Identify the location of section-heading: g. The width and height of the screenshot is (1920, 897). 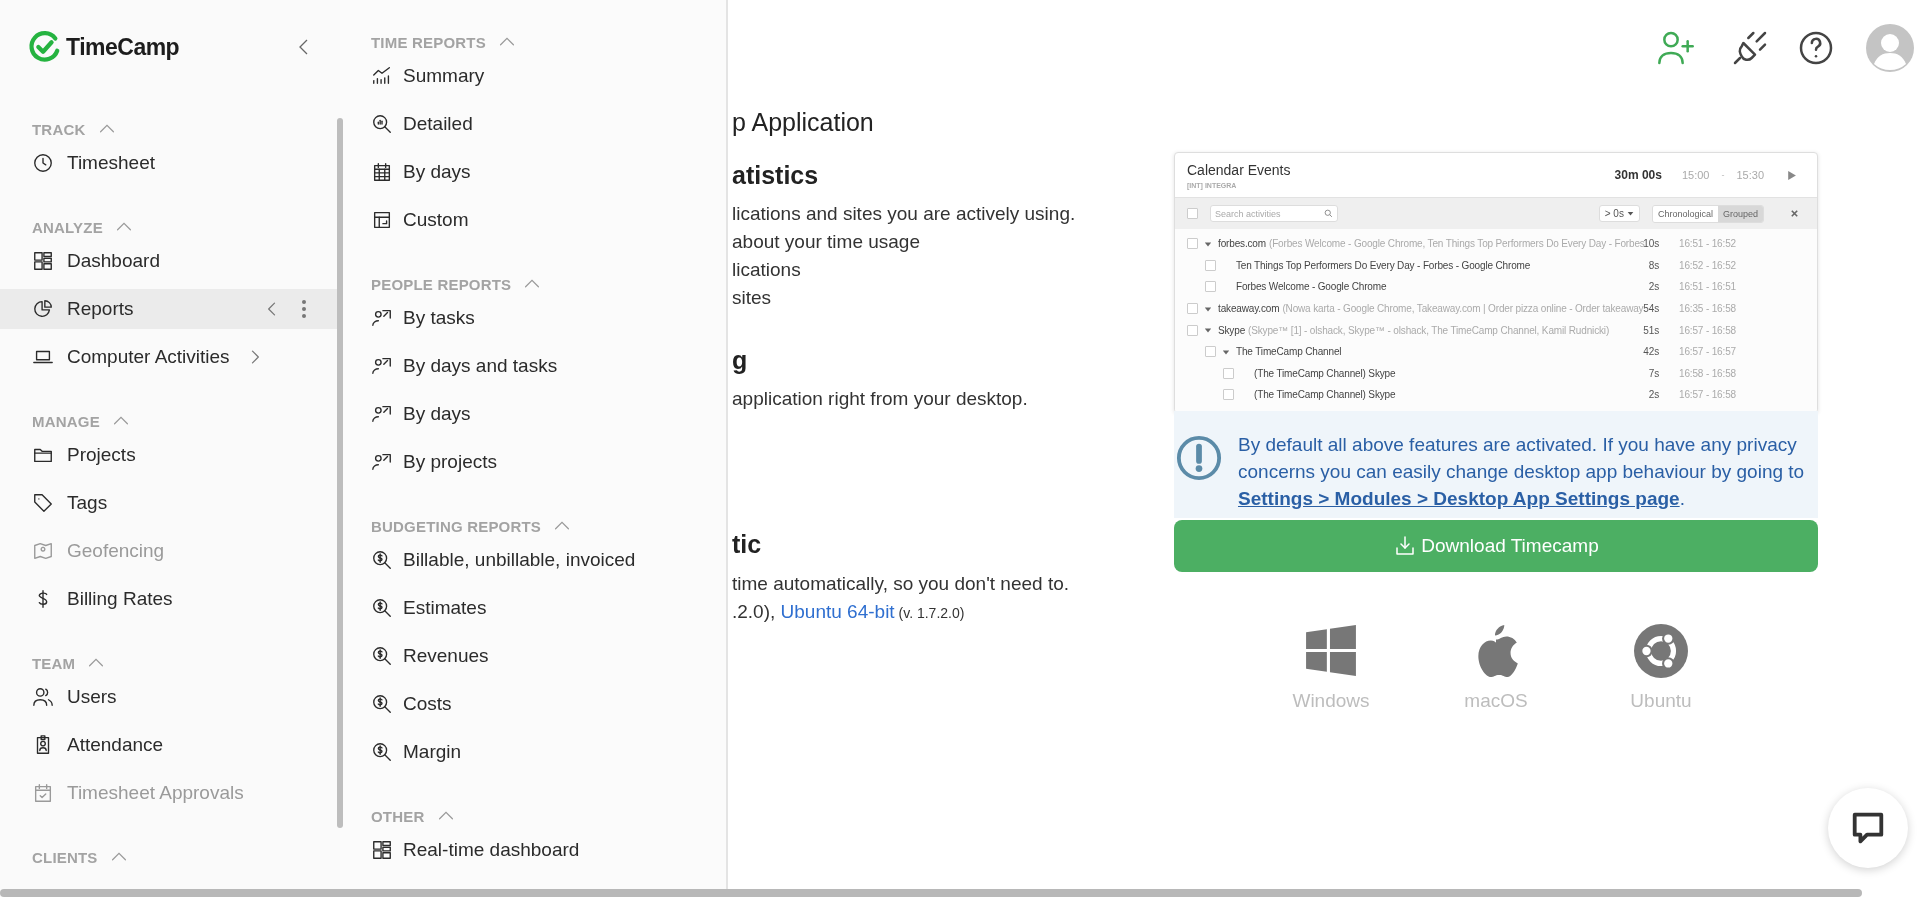
(740, 360).